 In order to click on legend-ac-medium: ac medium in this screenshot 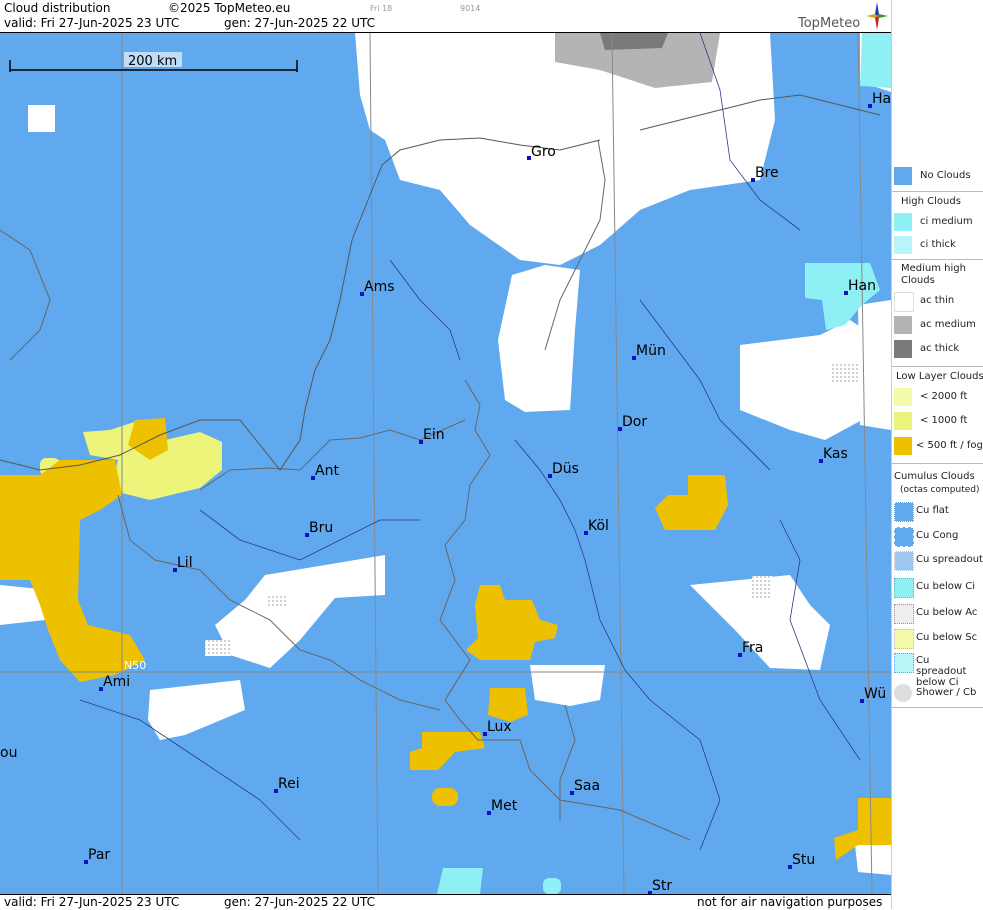, I will do `click(937, 326)`.